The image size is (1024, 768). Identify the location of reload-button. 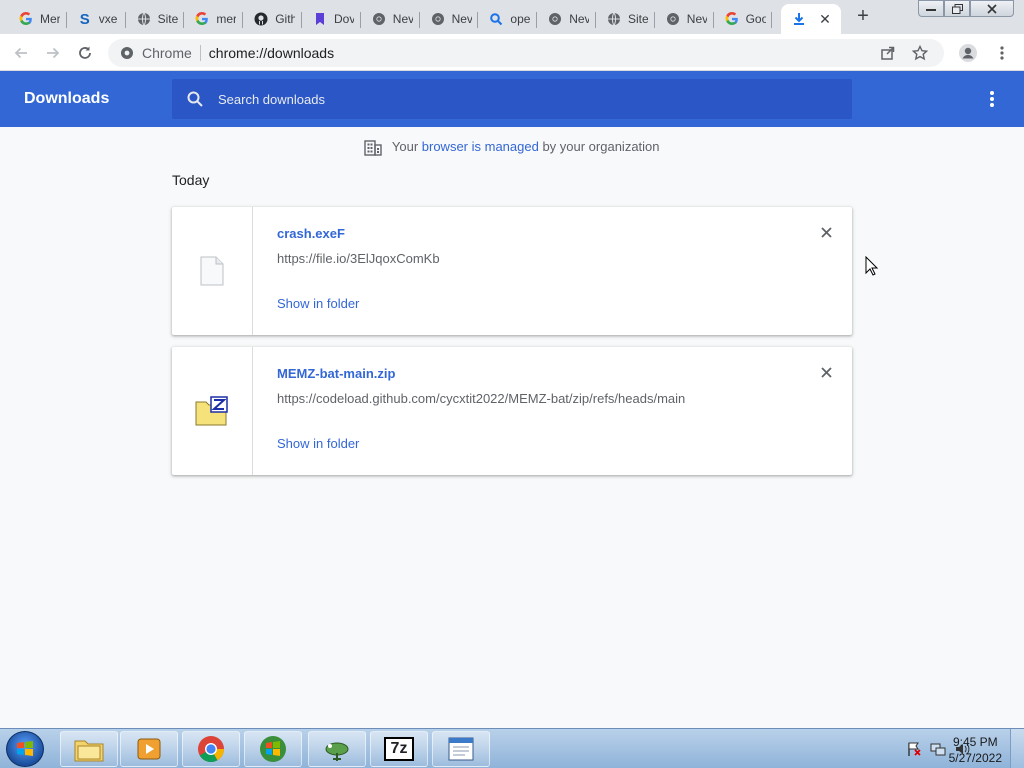
(85, 53).